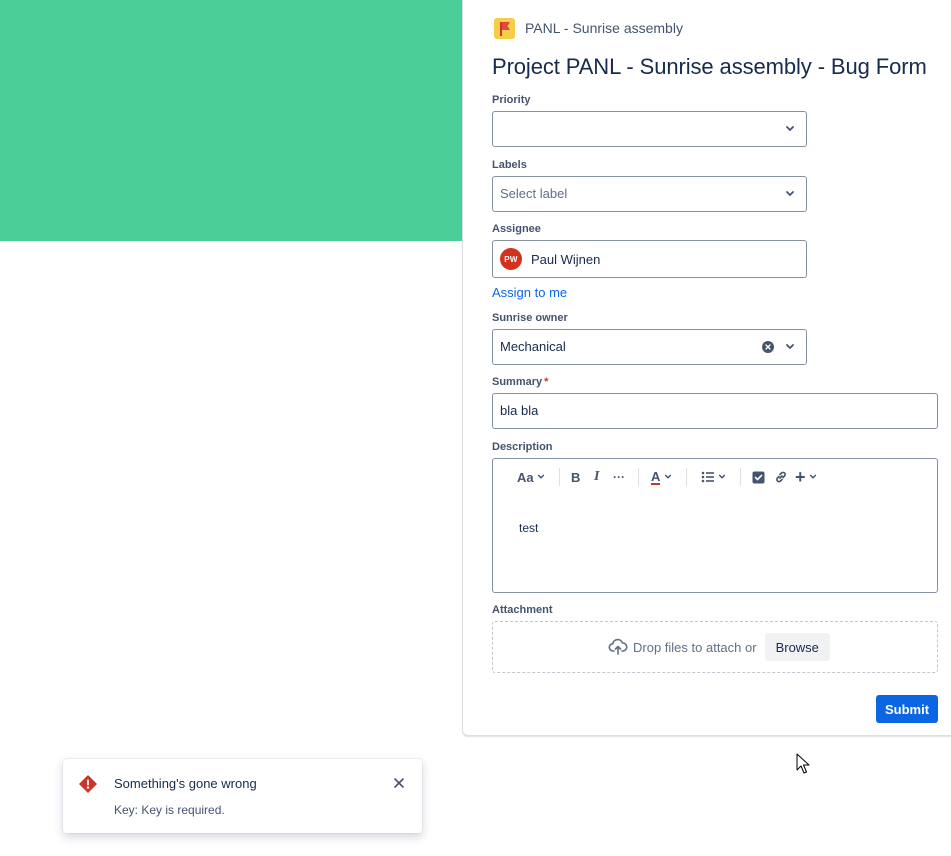 The height and width of the screenshot is (856, 951). What do you see at coordinates (803, 763) in the screenshot?
I see `mouse-cursor-icon` at bounding box center [803, 763].